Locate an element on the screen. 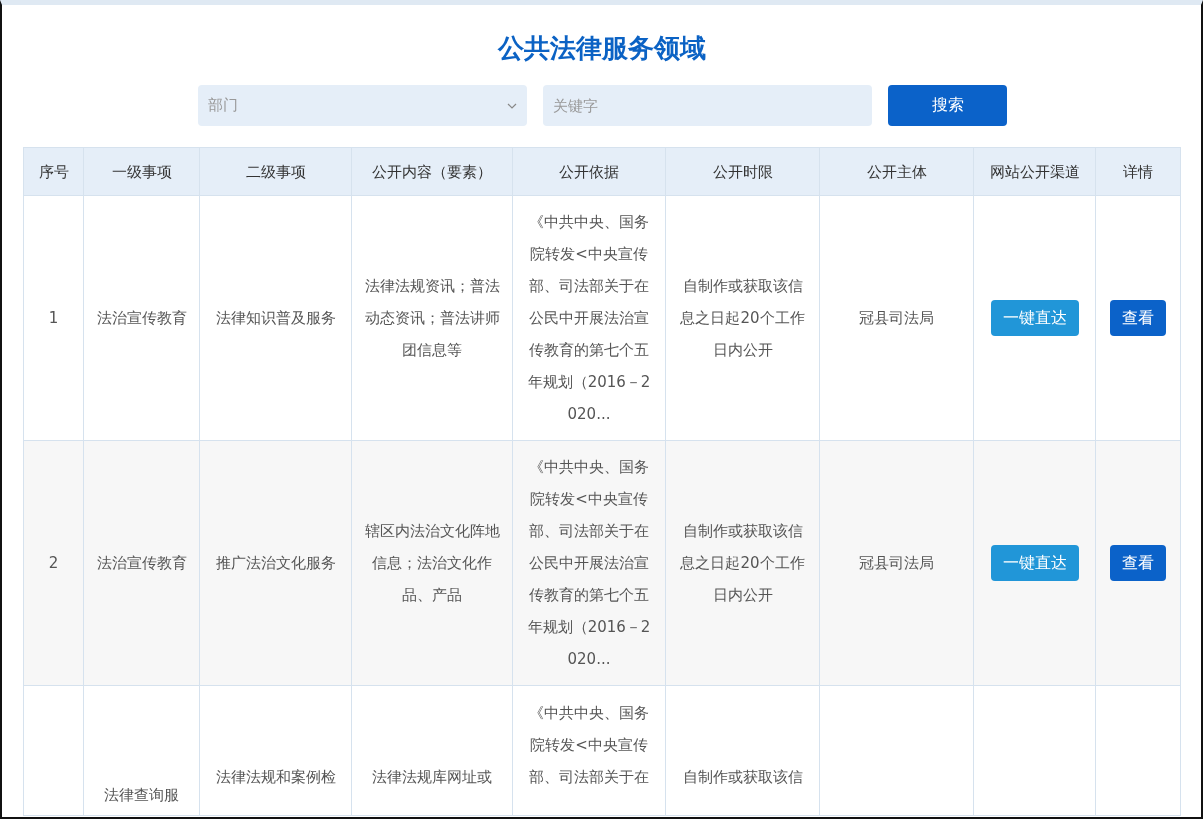 This screenshot has height=819, width=1203. table-cell-text: 法律知识普及服务 is located at coordinates (275, 318).